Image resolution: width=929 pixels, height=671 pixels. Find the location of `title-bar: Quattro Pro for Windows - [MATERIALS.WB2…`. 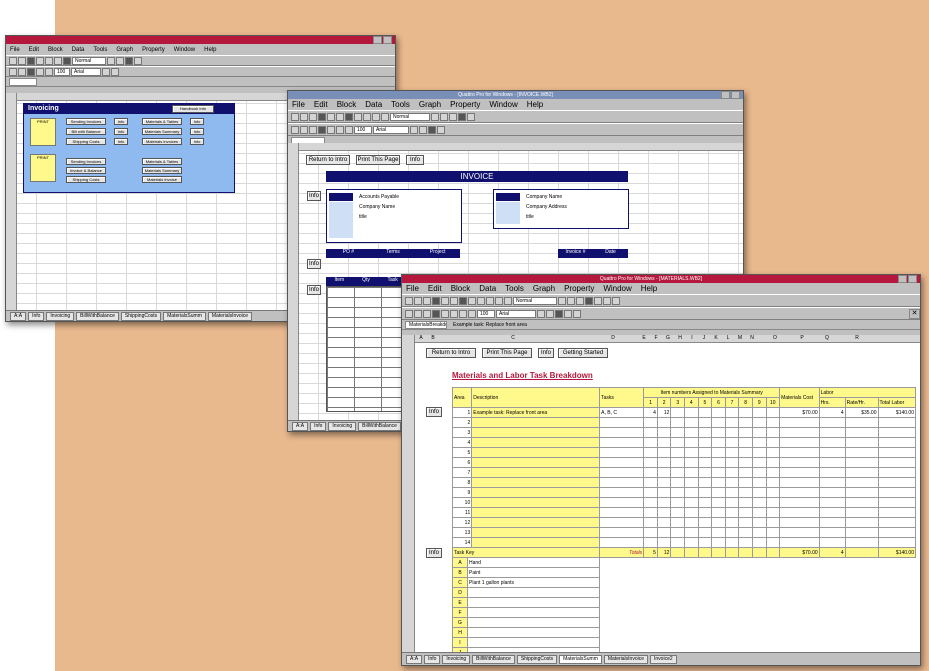

title-bar: Quattro Pro for Windows - [MATERIALS.WB2… is located at coordinates (661, 279).